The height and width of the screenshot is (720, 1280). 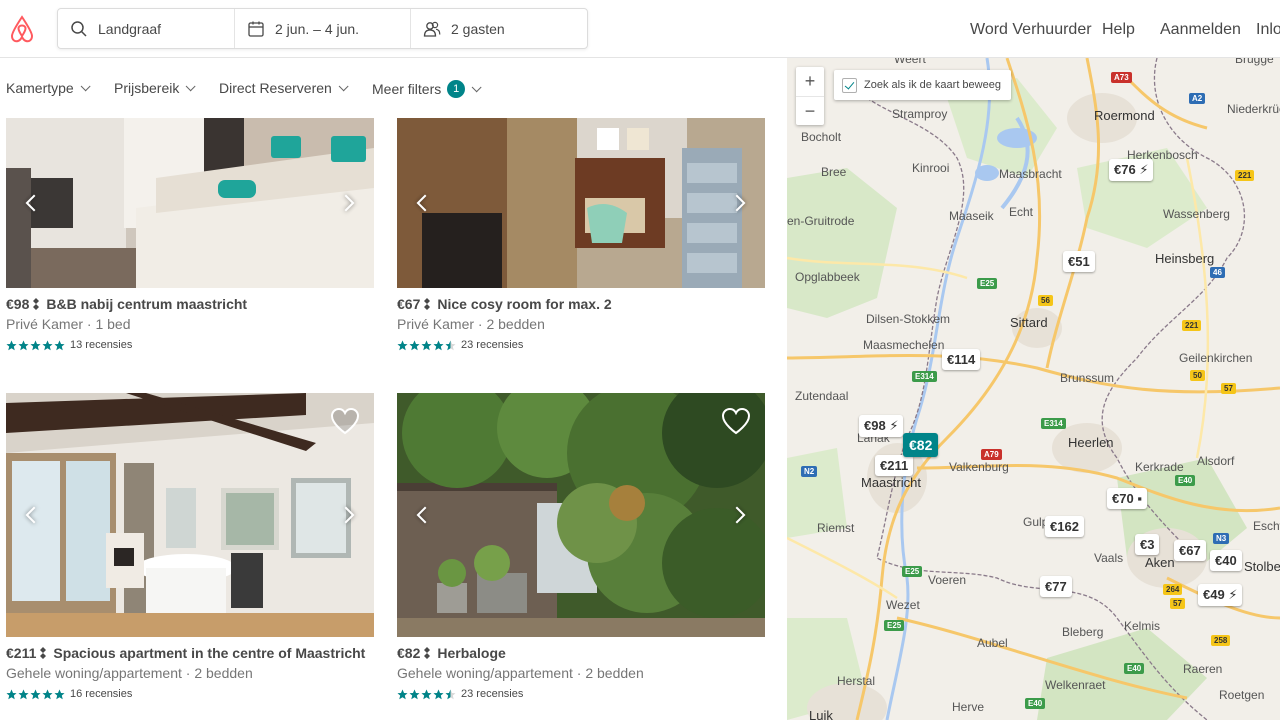 What do you see at coordinates (921, 445) in the screenshot?
I see `map-price-pin-active: €82` at bounding box center [921, 445].